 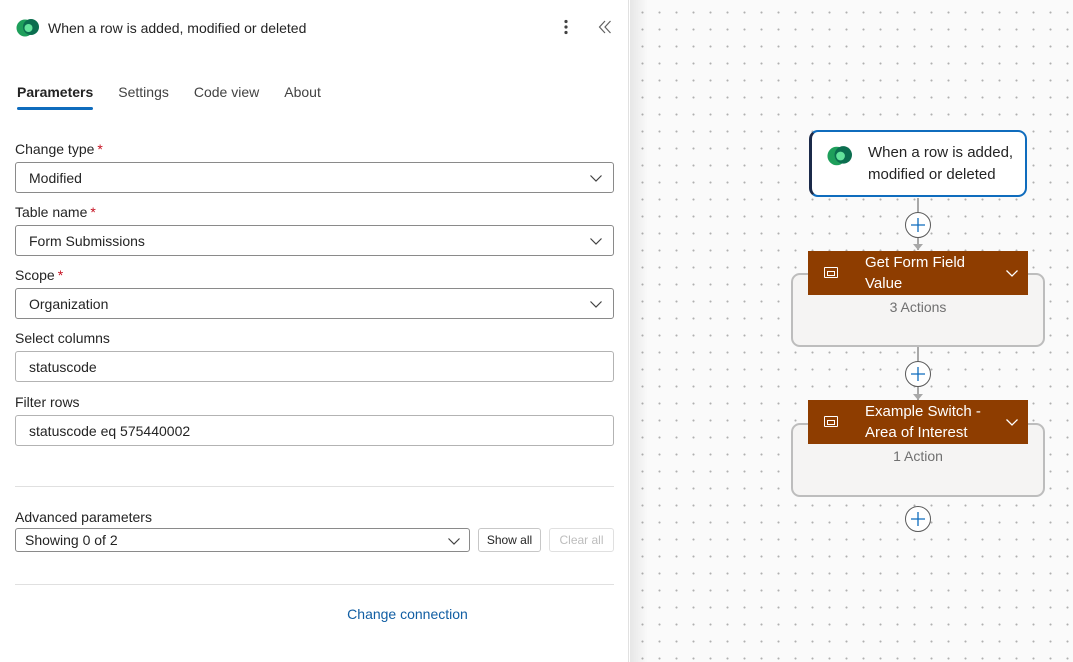 What do you see at coordinates (941, 163) in the screenshot?
I see `trigger-title: When a row is added, modified or deleted` at bounding box center [941, 163].